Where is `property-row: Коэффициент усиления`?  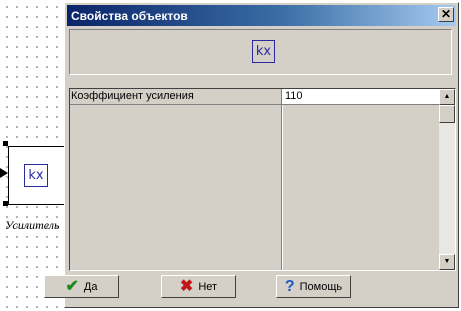 property-row: Коэффициент усиления is located at coordinates (255, 97).